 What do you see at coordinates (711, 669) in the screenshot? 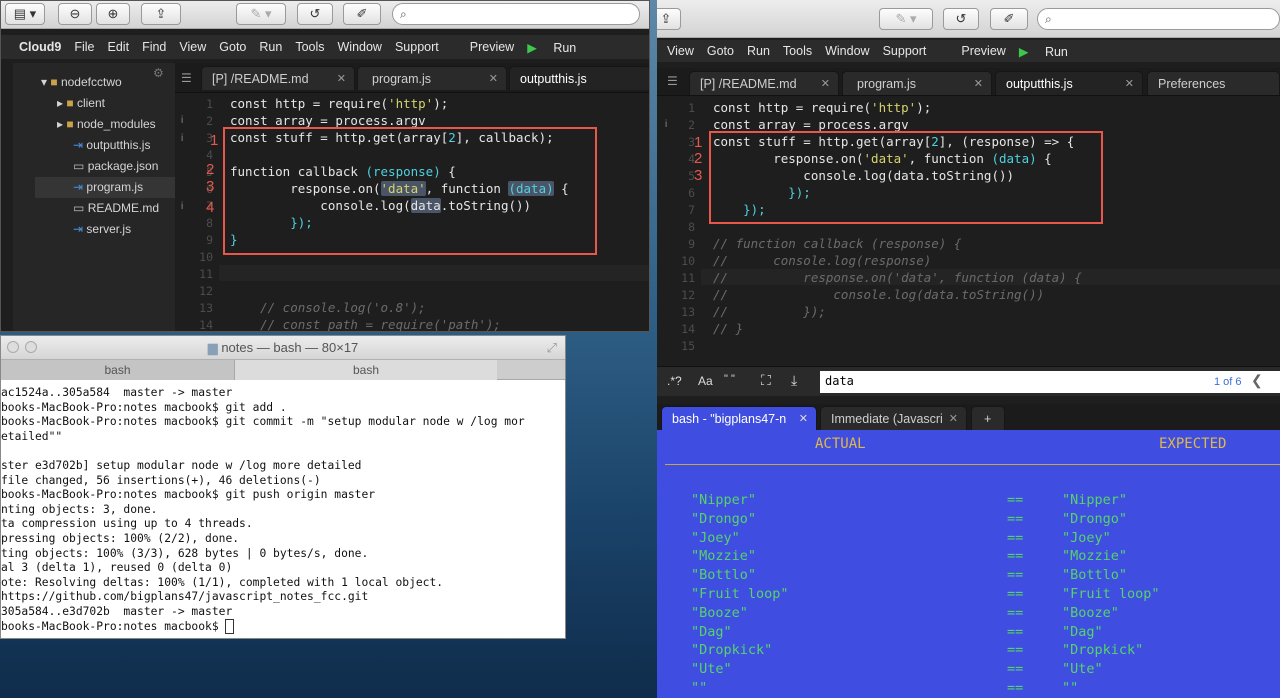
I see `actual-value: "Ute"` at bounding box center [711, 669].